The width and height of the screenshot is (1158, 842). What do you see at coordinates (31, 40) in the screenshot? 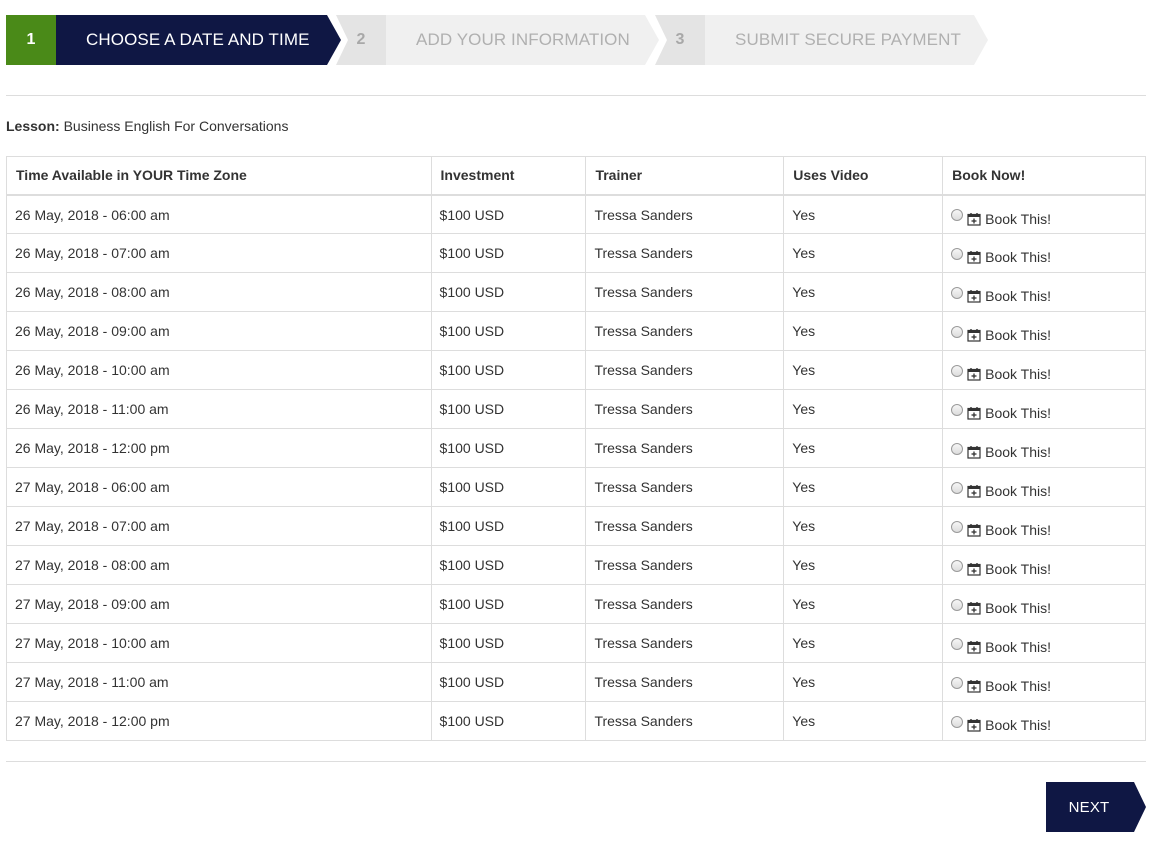
I see `step-number: 1` at bounding box center [31, 40].